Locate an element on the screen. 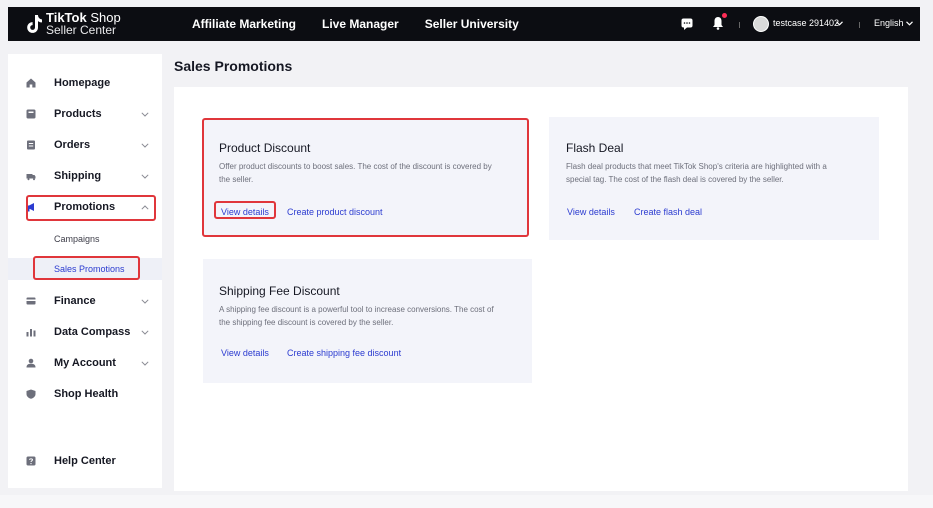 The width and height of the screenshot is (933, 508). create-product-discount-link: Create product discount is located at coordinates (335, 212).